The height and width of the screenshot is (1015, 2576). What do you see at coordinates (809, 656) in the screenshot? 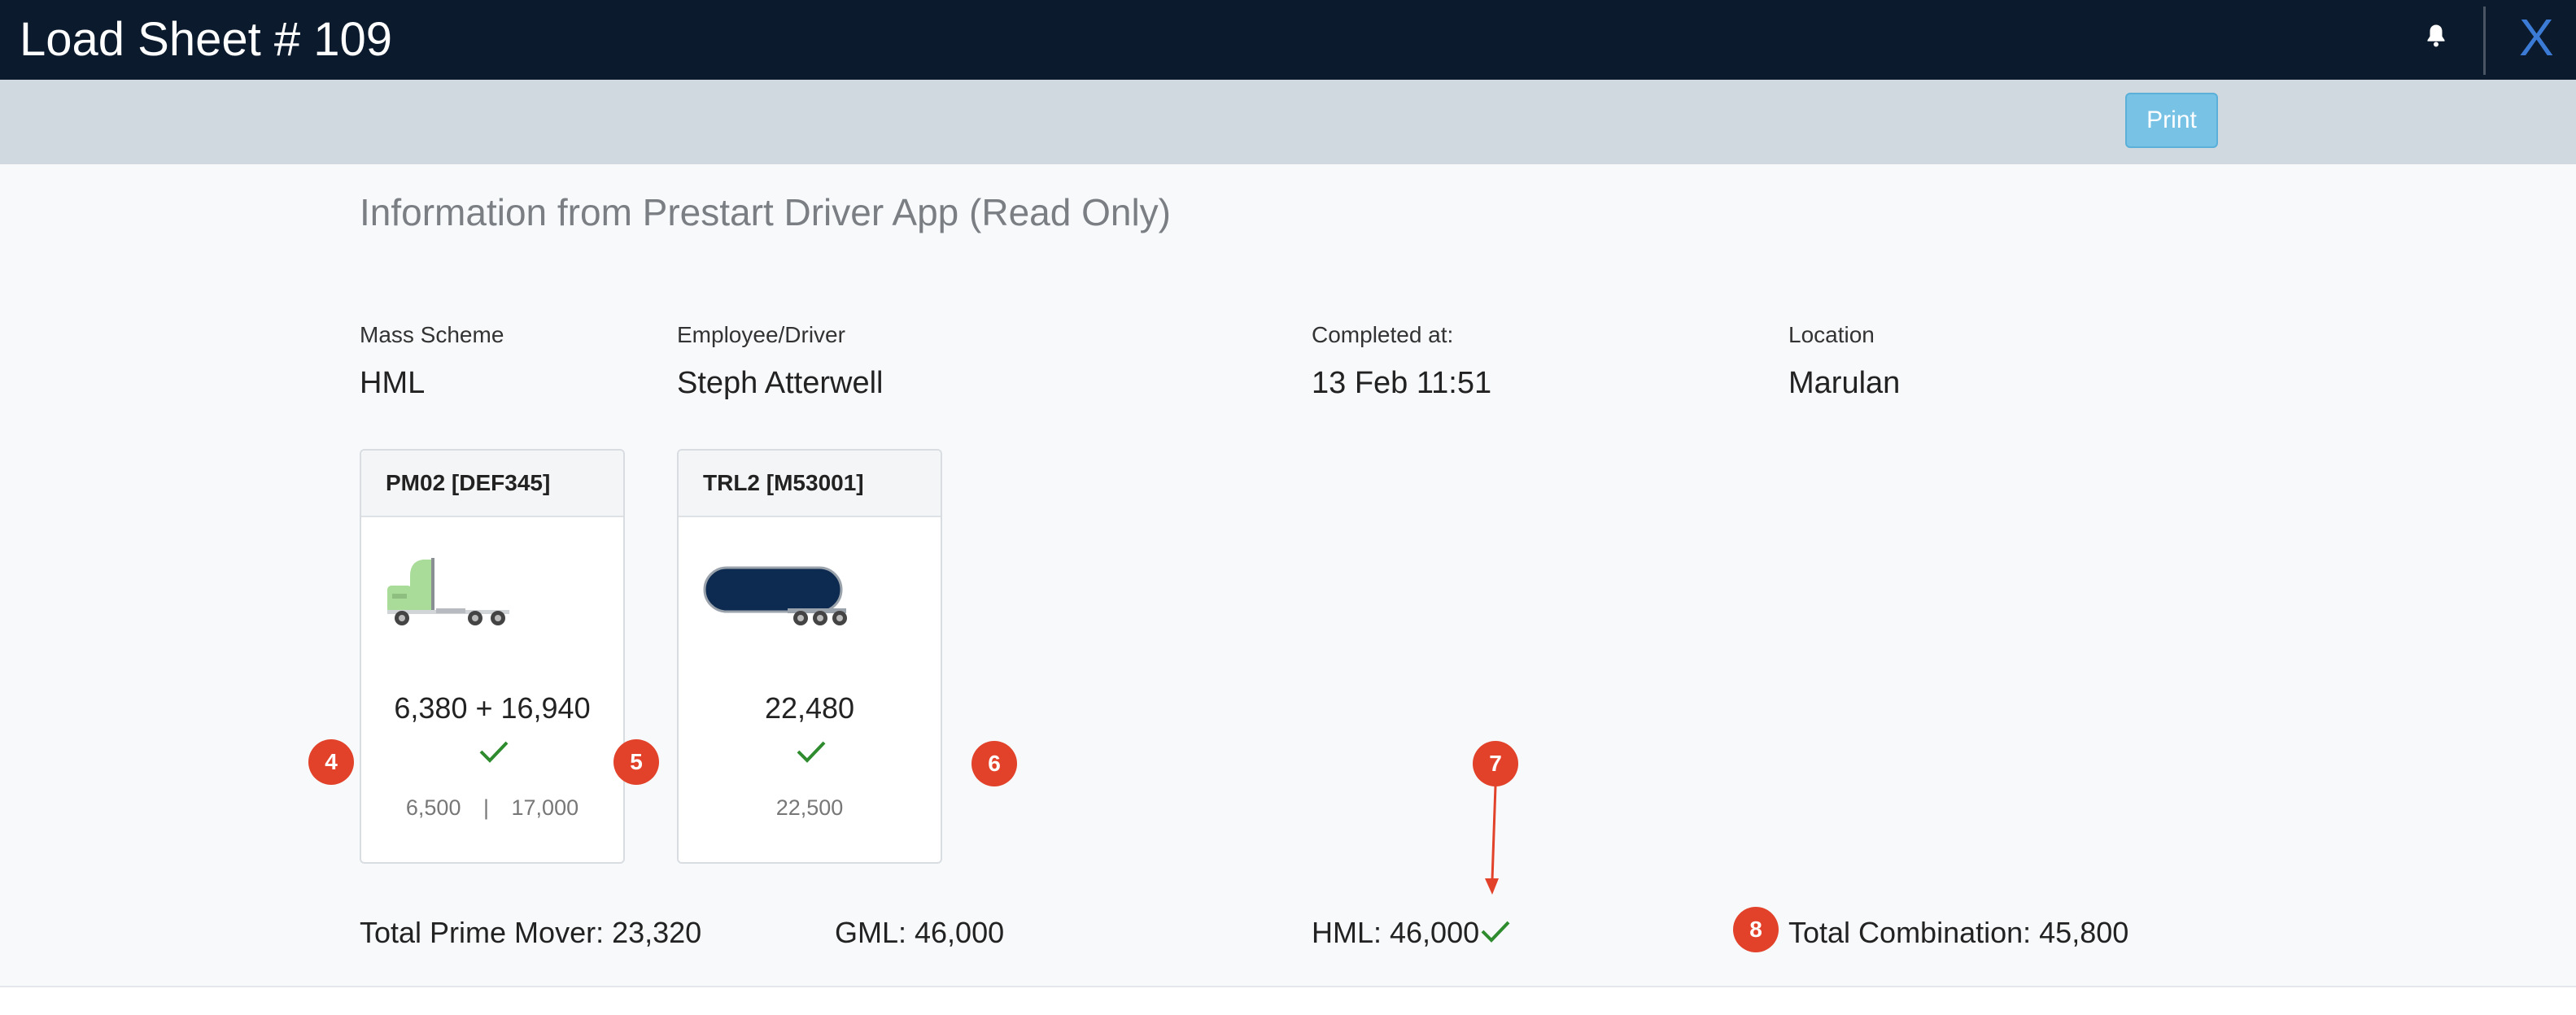
I see `trailer-card: TRL2 [M53001] 22,480 22,500` at bounding box center [809, 656].